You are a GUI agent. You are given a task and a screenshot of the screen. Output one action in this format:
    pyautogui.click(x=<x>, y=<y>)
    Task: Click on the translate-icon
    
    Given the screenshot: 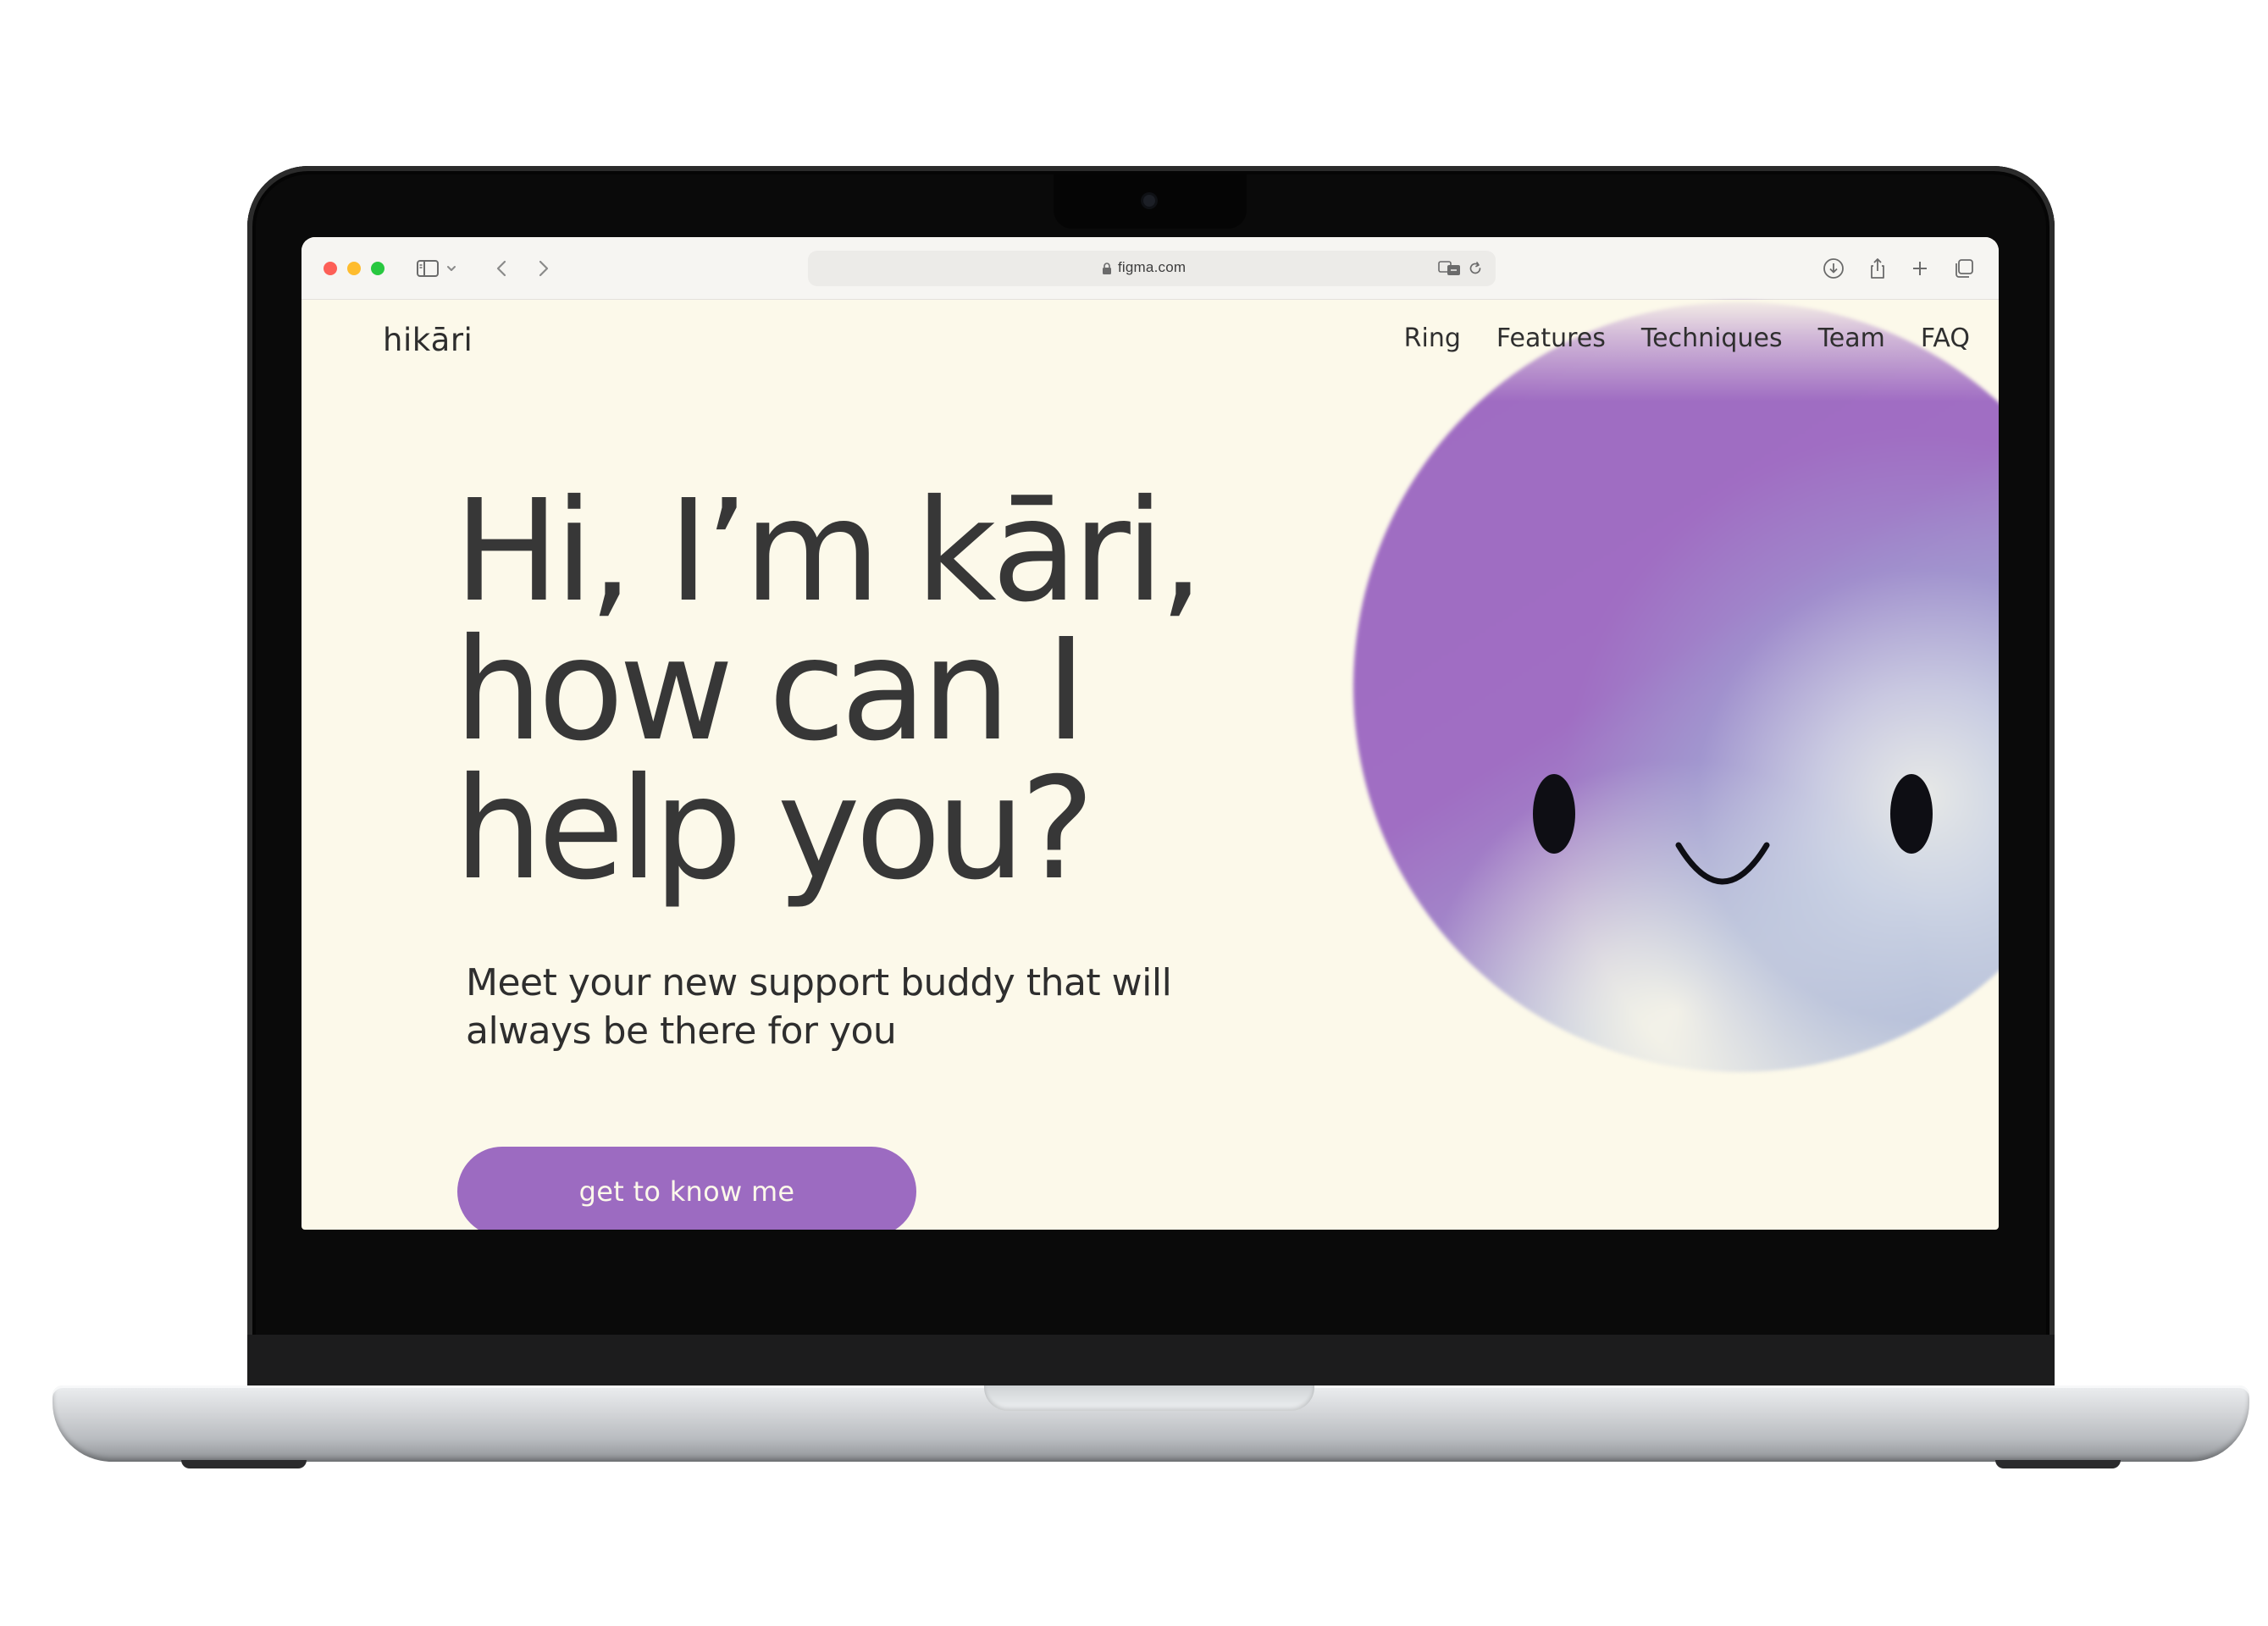 What is the action you would take?
    pyautogui.click(x=1450, y=269)
    